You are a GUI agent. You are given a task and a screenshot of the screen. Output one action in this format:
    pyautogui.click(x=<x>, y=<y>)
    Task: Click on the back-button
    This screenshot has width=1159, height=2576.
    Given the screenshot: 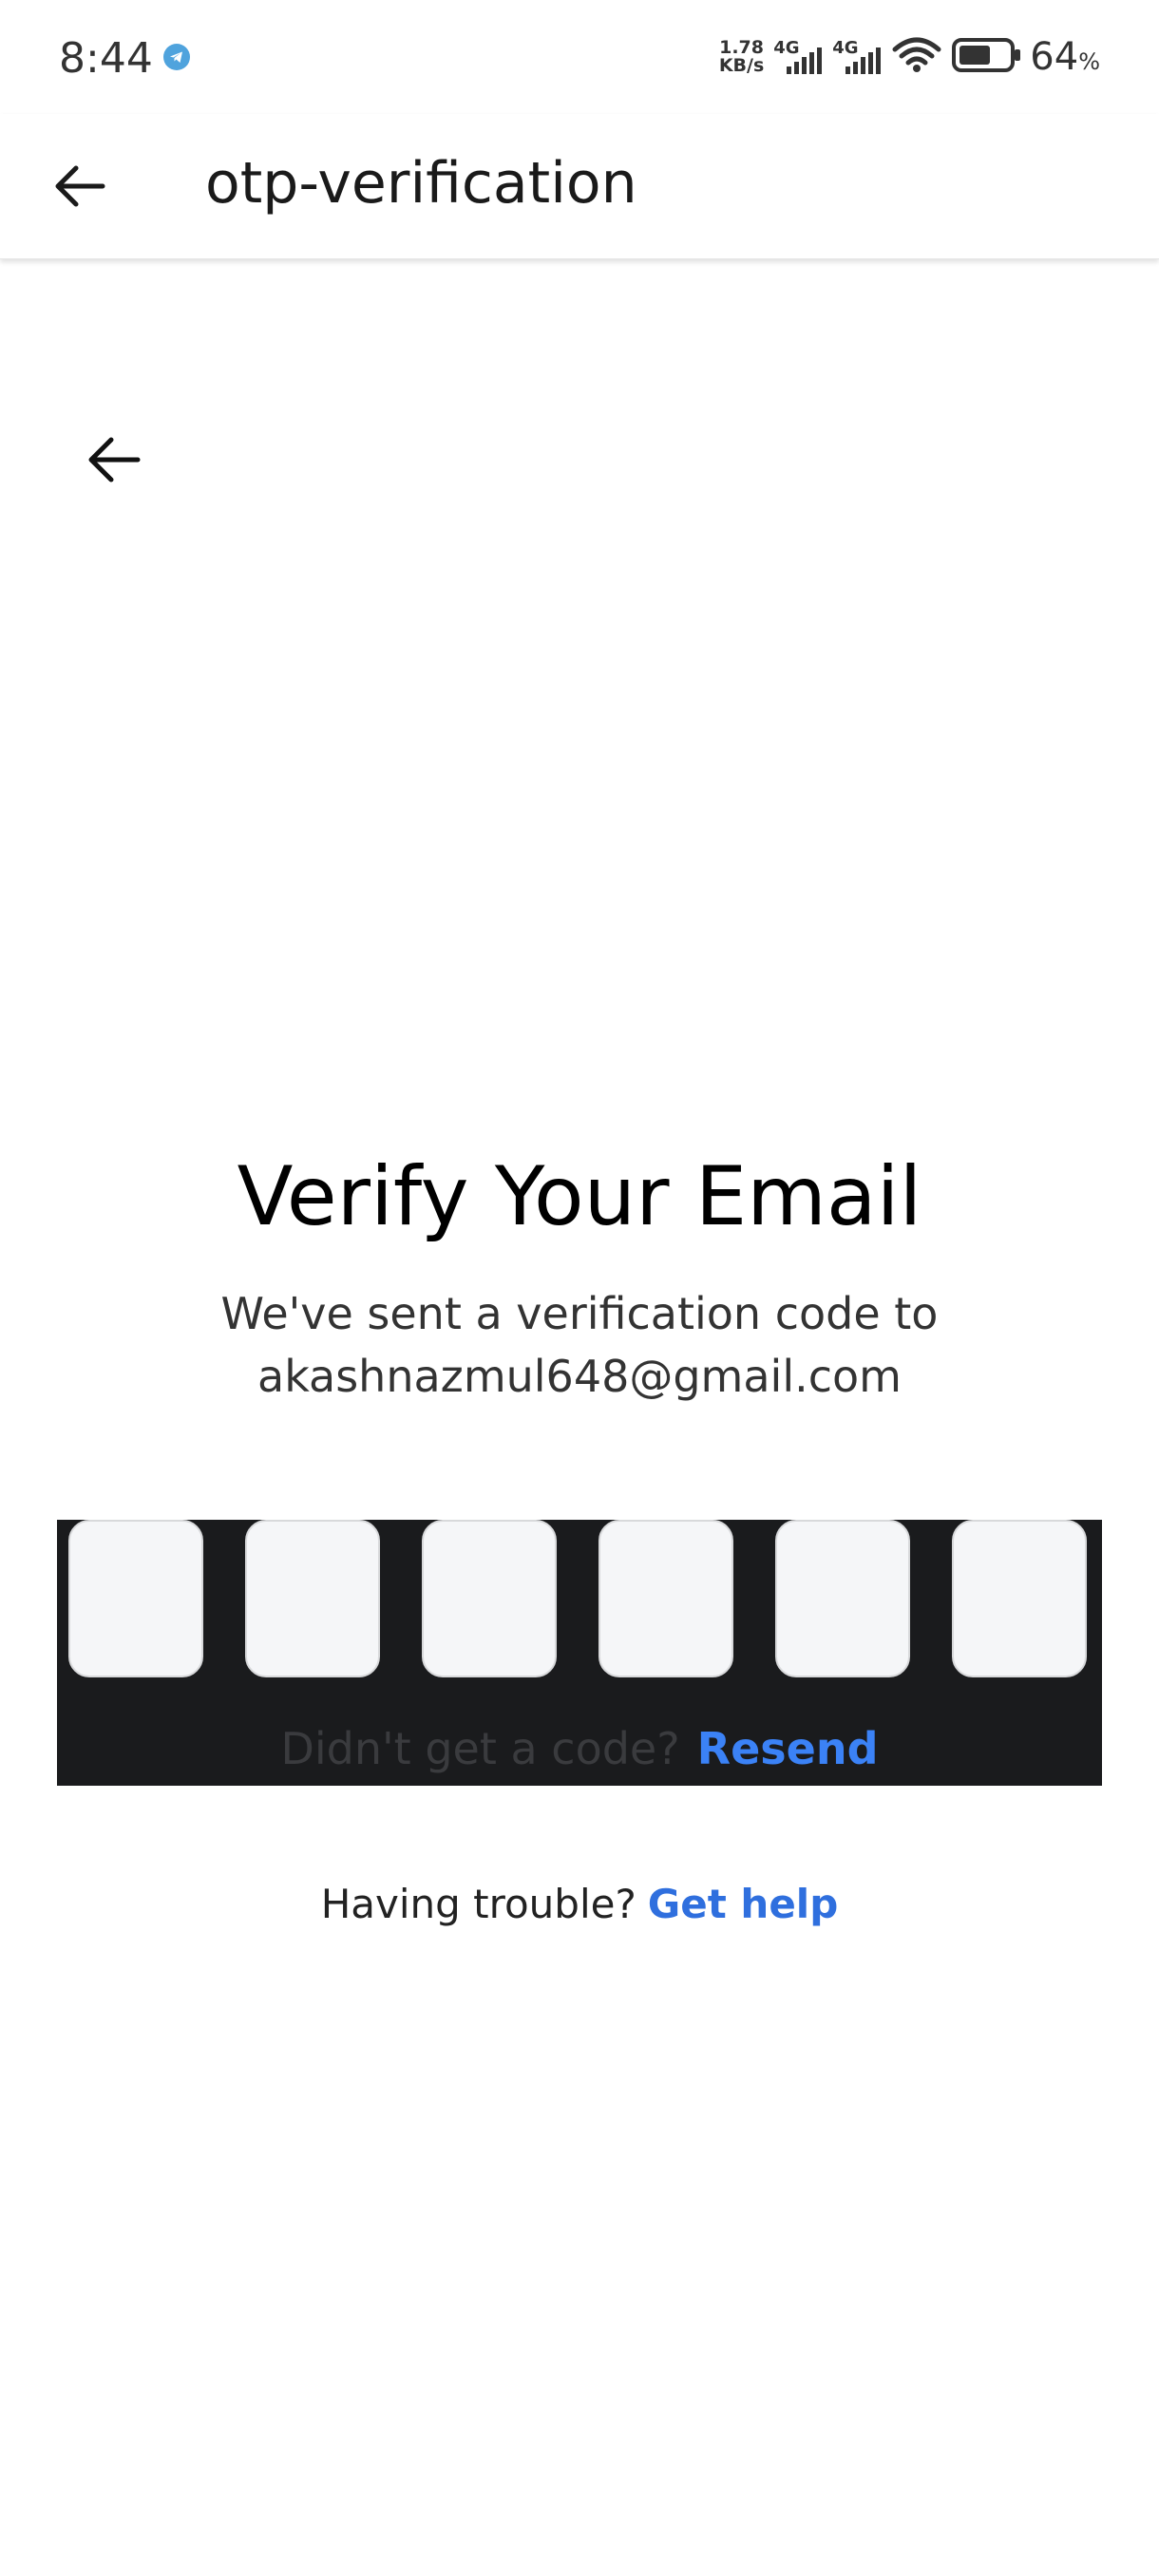 What is the action you would take?
    pyautogui.click(x=114, y=460)
    